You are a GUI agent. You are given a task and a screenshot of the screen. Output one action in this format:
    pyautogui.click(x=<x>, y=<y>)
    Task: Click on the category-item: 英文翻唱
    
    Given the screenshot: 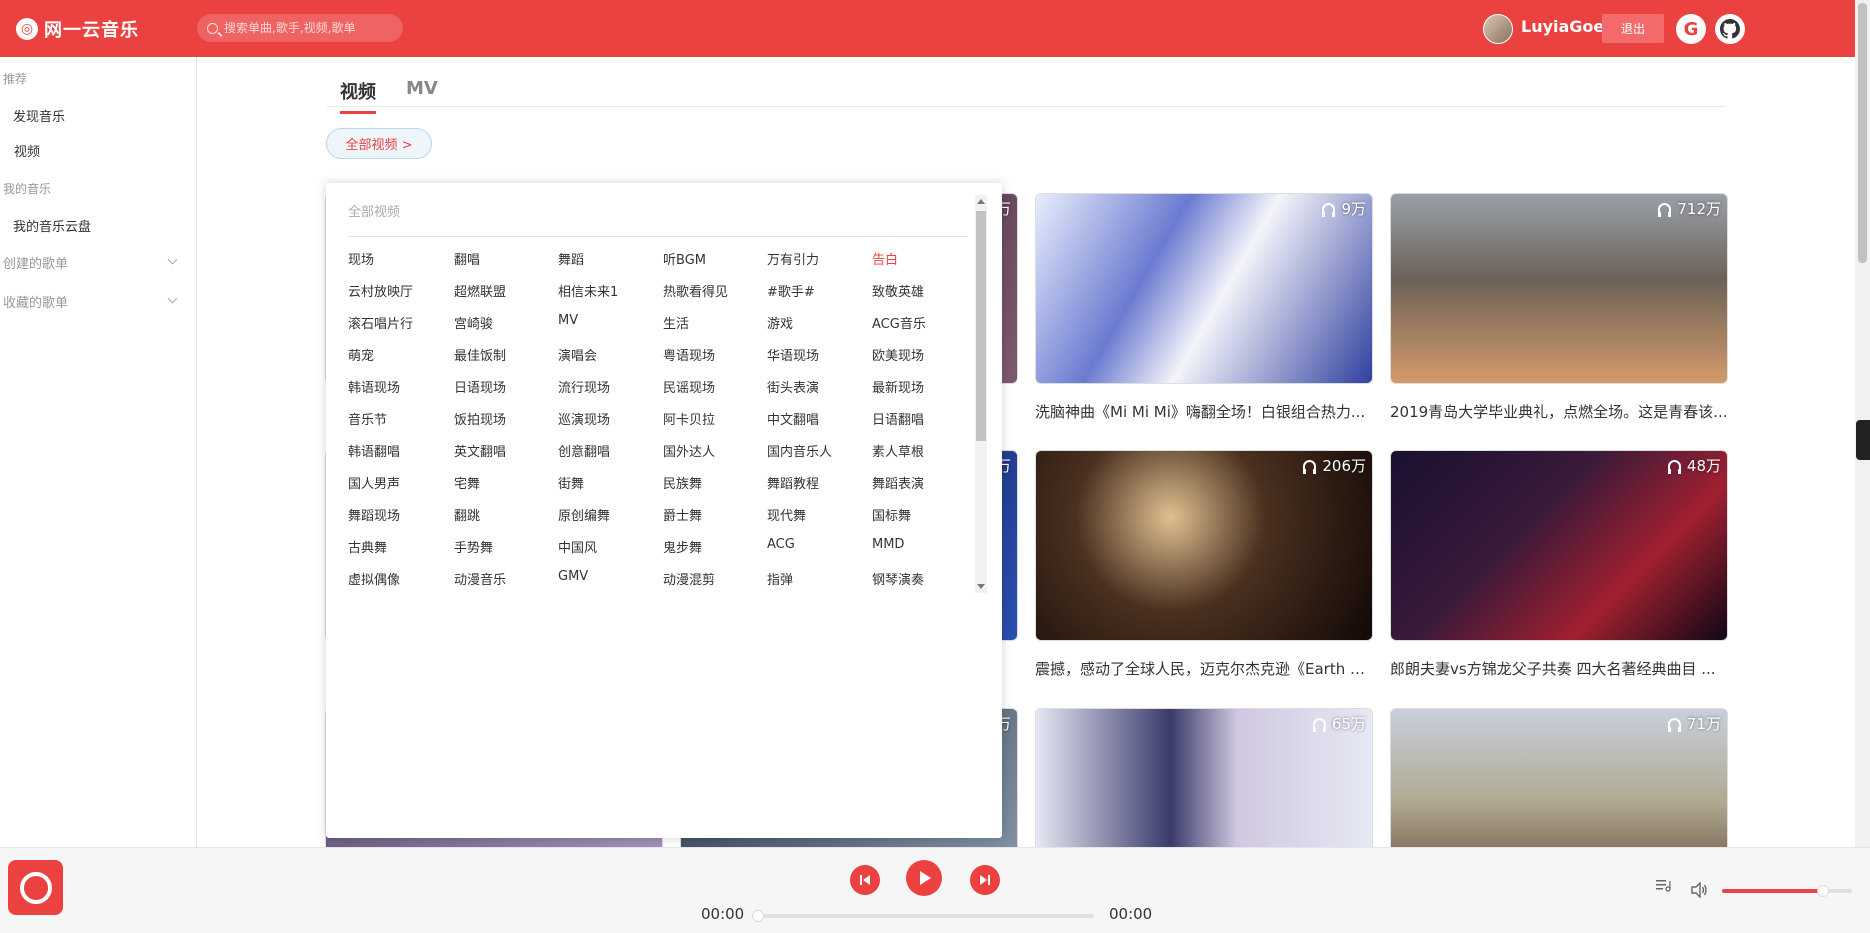 What is the action you would take?
    pyautogui.click(x=480, y=450)
    